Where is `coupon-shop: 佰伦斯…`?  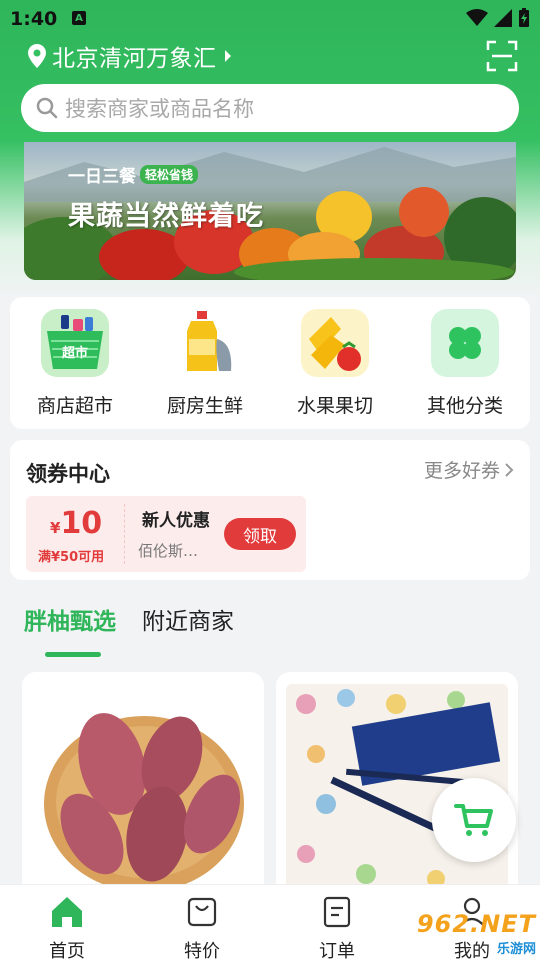 coupon-shop: 佰伦斯… is located at coordinates (168, 551).